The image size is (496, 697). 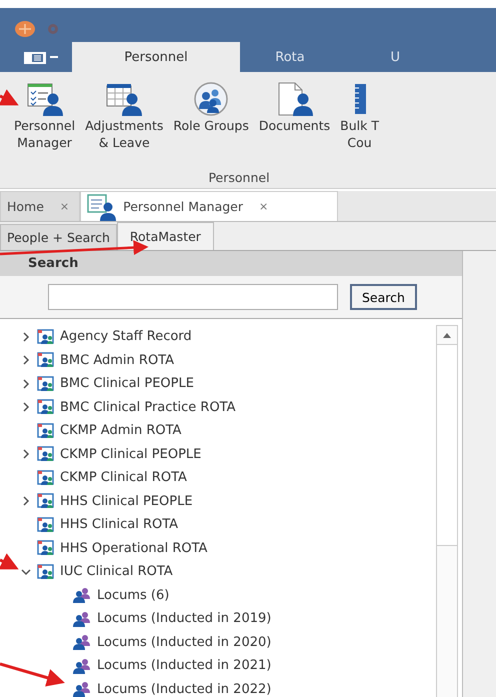 What do you see at coordinates (165, 236) in the screenshot?
I see `sub-tab: RotaMaster` at bounding box center [165, 236].